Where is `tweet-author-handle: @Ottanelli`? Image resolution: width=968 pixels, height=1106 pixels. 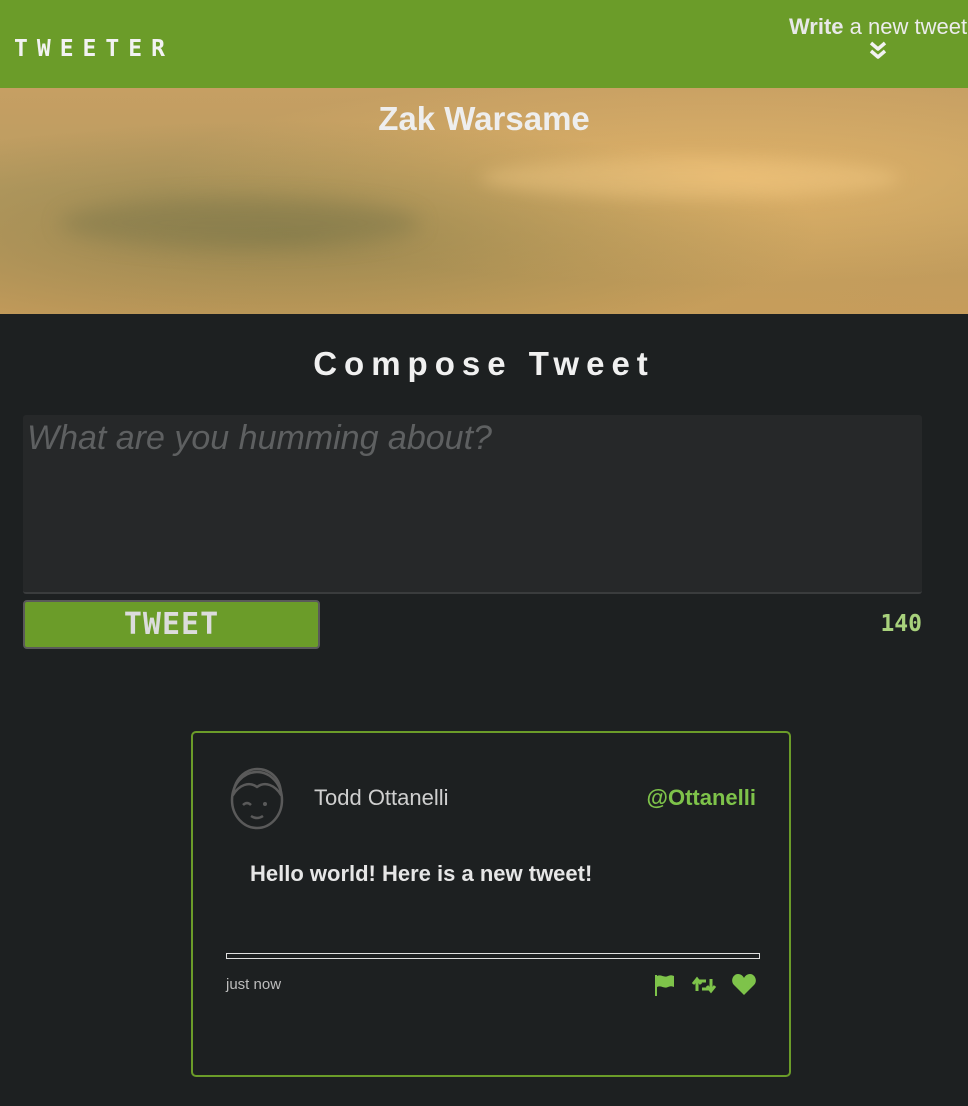
tweet-author-handle: @Ottanelli is located at coordinates (701, 798).